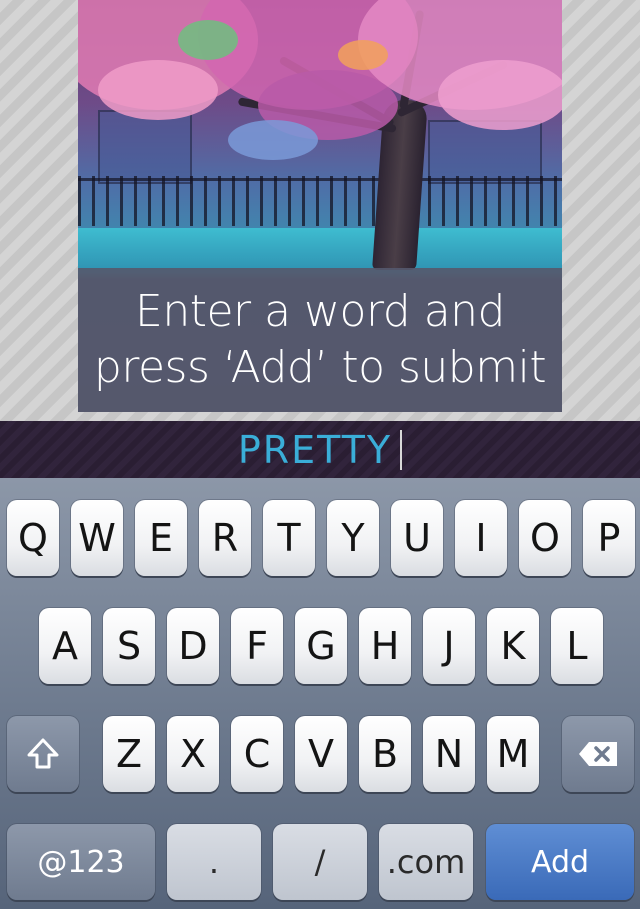  What do you see at coordinates (225, 538) in the screenshot?
I see `key-r: R` at bounding box center [225, 538].